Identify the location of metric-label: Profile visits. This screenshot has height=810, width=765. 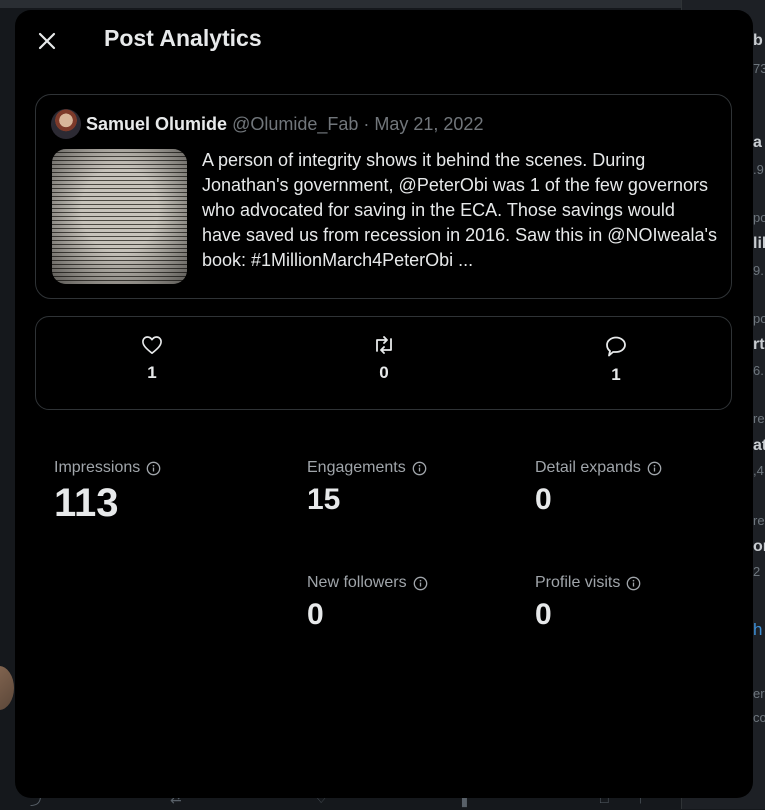
(578, 582).